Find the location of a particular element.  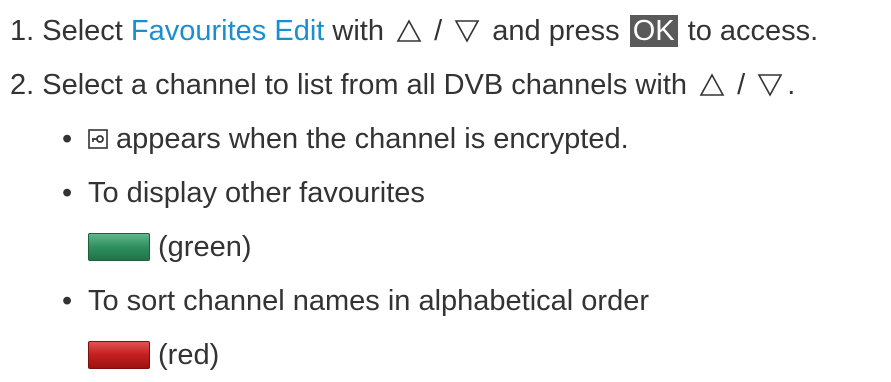

lock-icon is located at coordinates (98, 139).